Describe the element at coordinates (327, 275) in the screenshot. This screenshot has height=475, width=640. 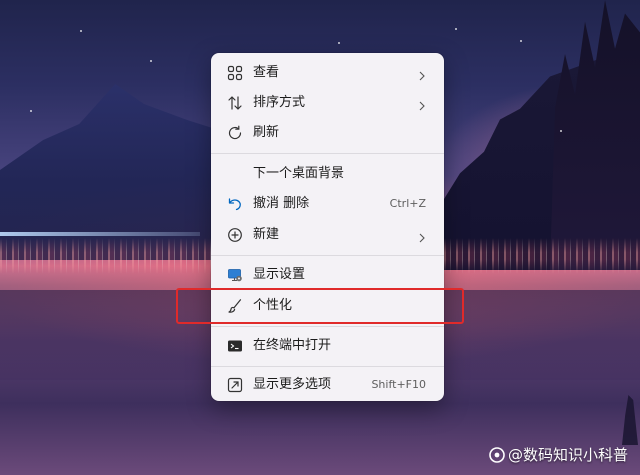
I see `menu-item-display-settings: 显示设置` at that location.